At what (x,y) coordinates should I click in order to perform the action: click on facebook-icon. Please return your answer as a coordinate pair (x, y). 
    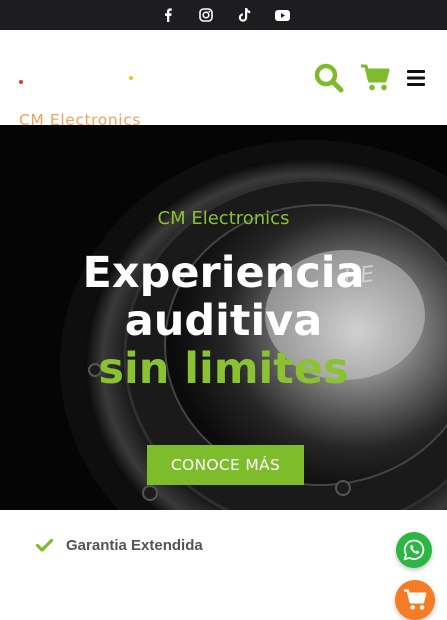
    Looking at the image, I should click on (168, 15).